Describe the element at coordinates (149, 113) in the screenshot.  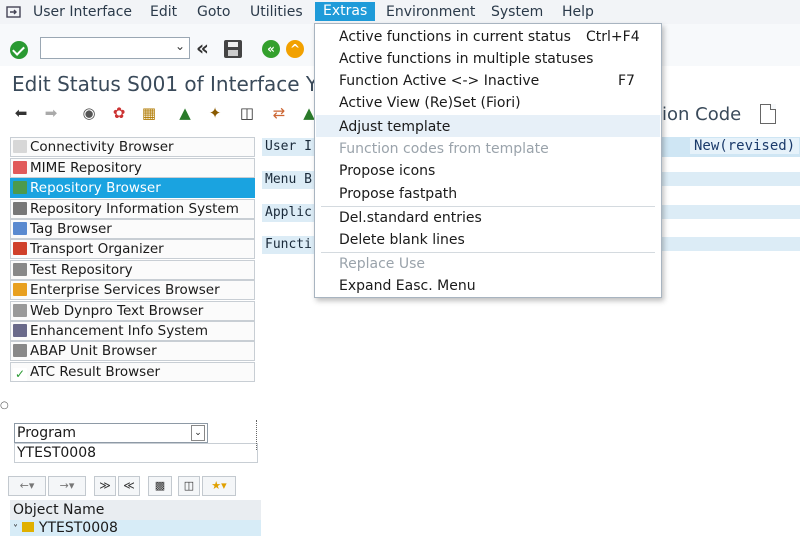
I see `object-list-icon: ▦` at that location.